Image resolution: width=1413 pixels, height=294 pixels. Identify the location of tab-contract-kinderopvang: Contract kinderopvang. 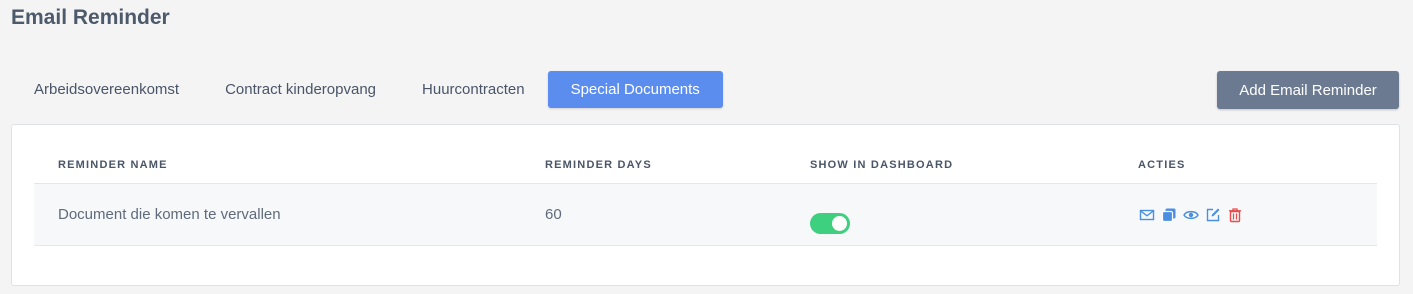
(300, 89).